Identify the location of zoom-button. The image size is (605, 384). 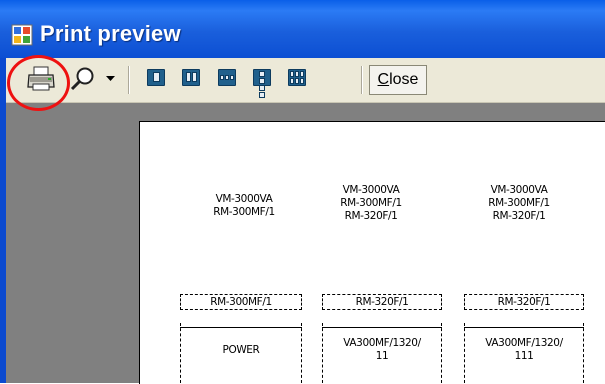
(83, 79).